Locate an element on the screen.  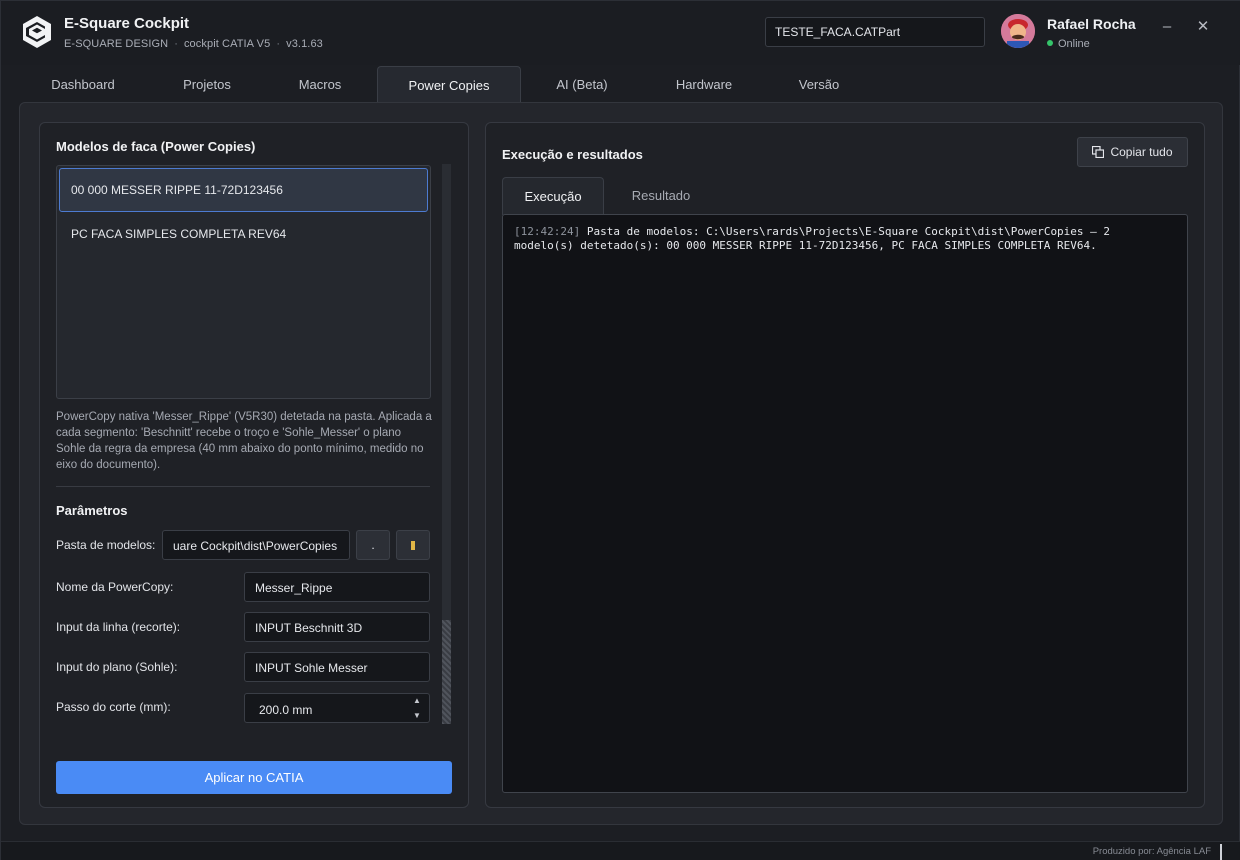
tab-hardware: Hardware is located at coordinates (704, 84).